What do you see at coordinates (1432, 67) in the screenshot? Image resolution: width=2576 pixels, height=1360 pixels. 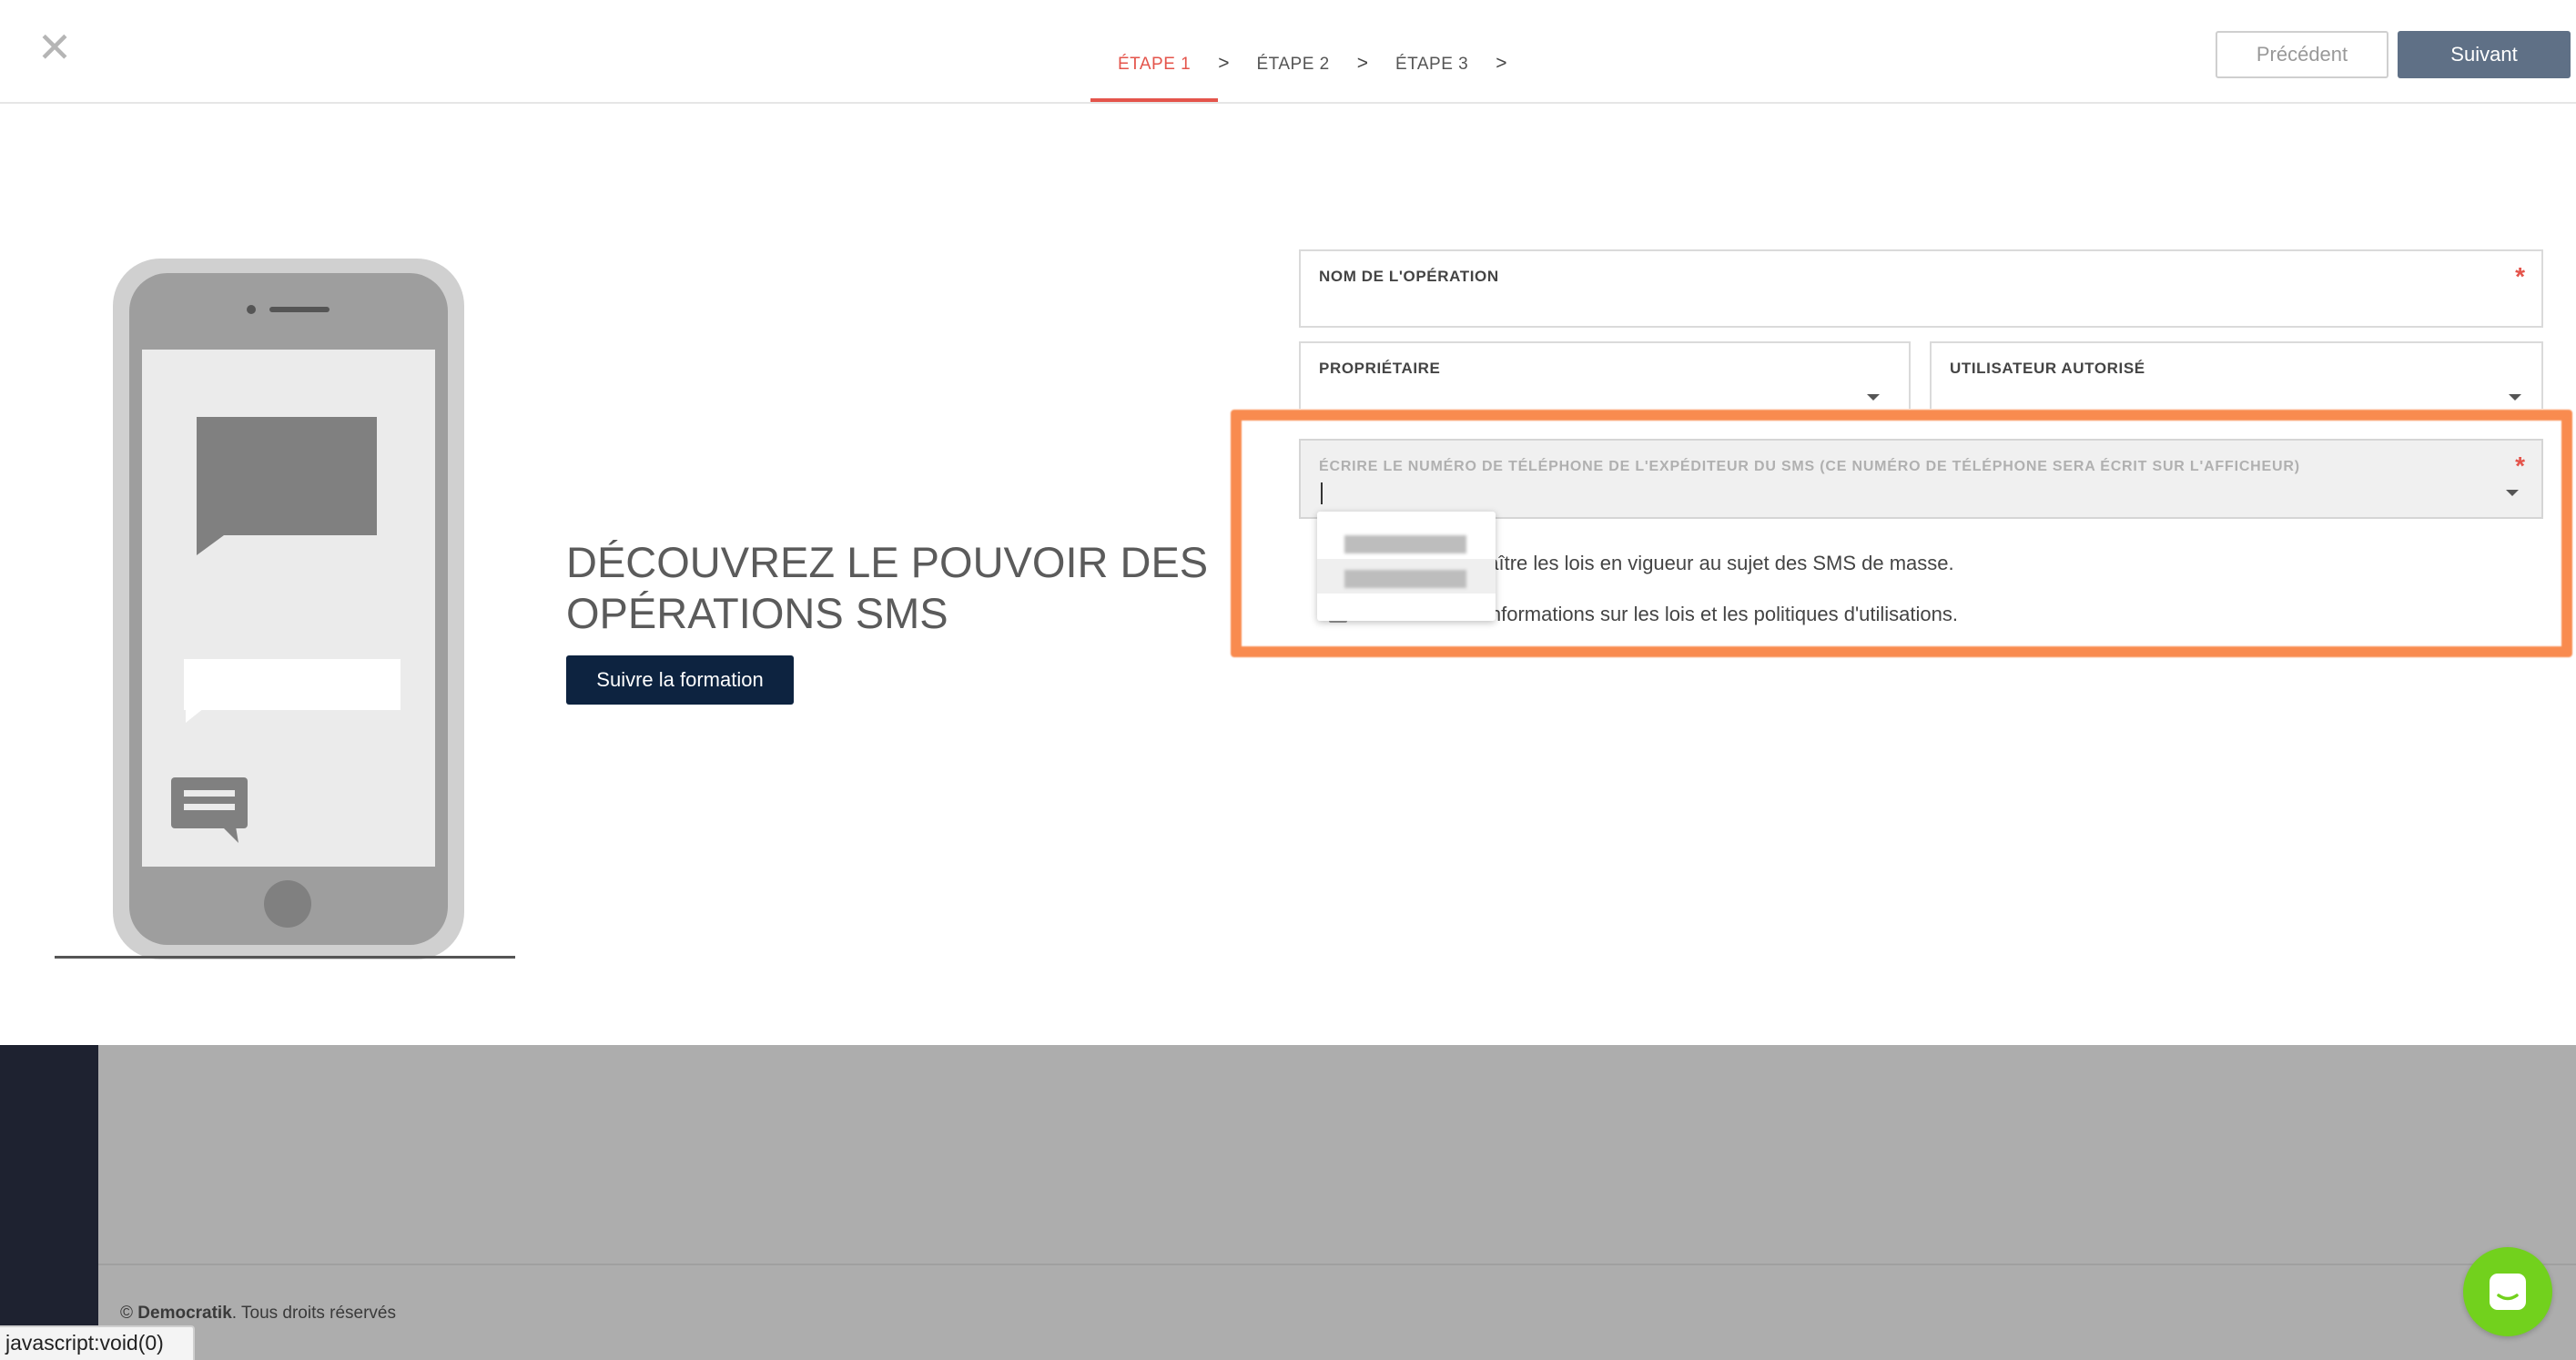 I see `tab-step-3: ÉTAPE 3` at bounding box center [1432, 67].